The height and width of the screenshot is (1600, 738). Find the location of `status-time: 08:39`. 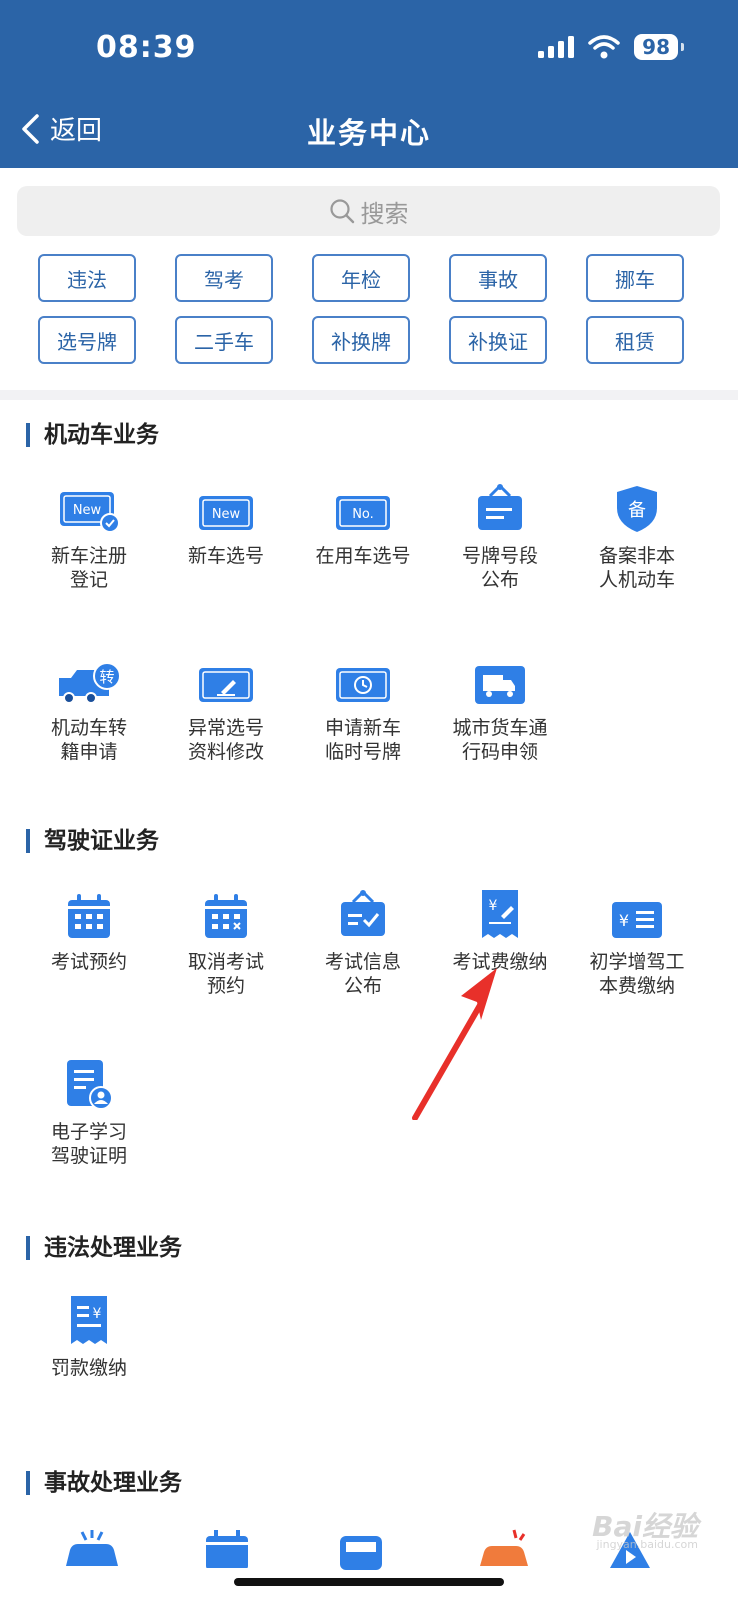

status-time: 08:39 is located at coordinates (146, 47).